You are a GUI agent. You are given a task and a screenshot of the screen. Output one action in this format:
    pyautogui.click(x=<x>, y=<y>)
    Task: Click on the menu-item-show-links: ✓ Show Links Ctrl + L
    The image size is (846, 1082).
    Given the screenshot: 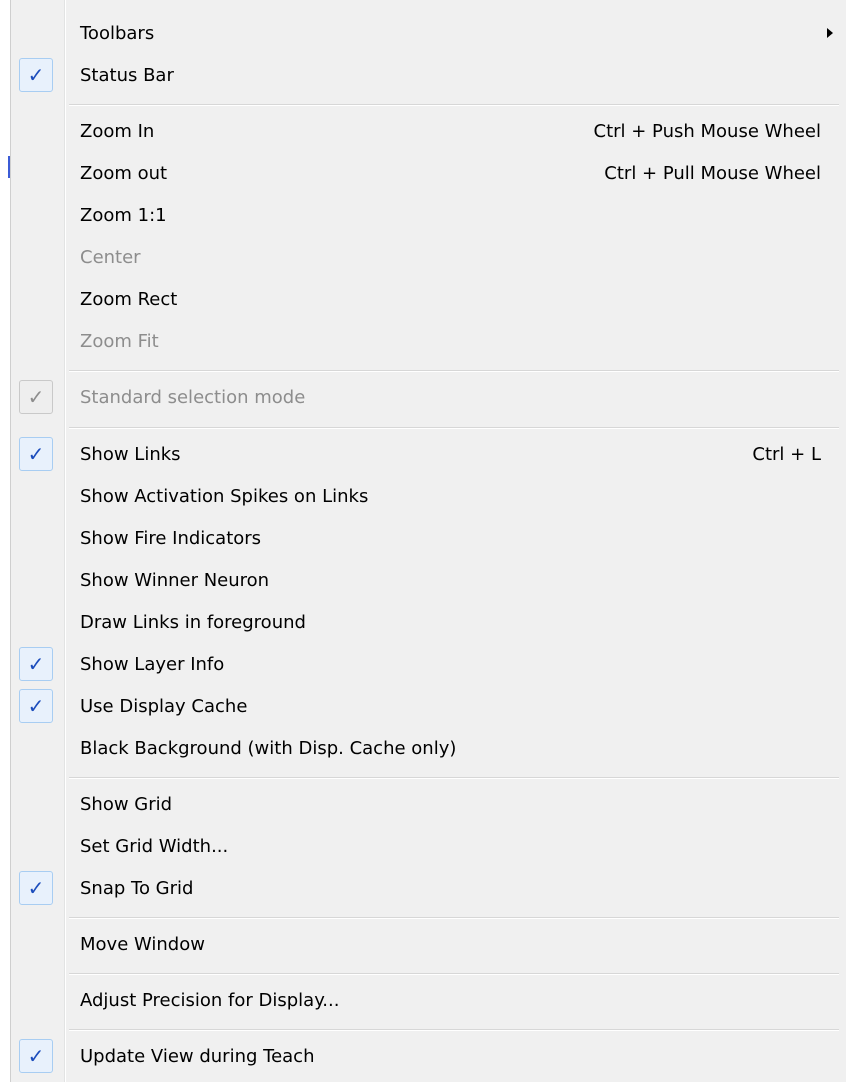 What is the action you would take?
    pyautogui.click(x=428, y=454)
    